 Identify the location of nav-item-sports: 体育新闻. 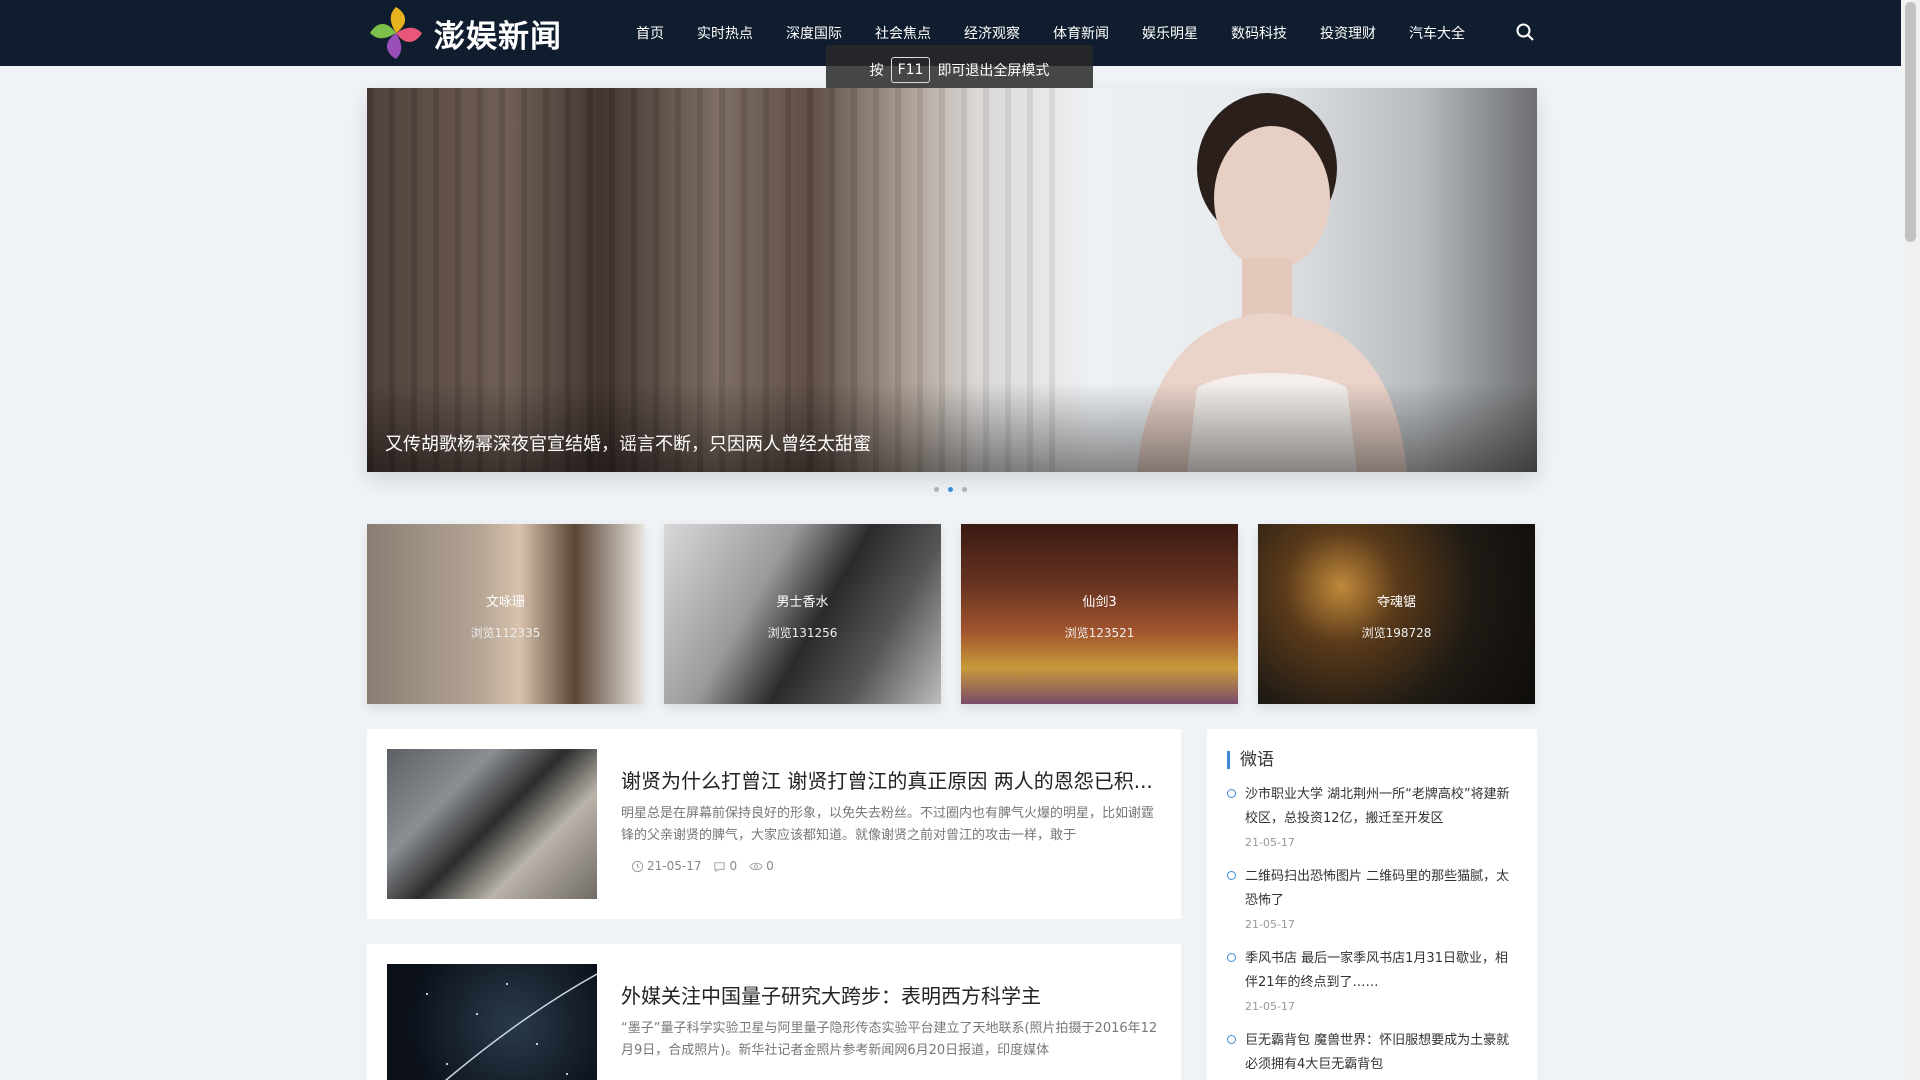
(1081, 33).